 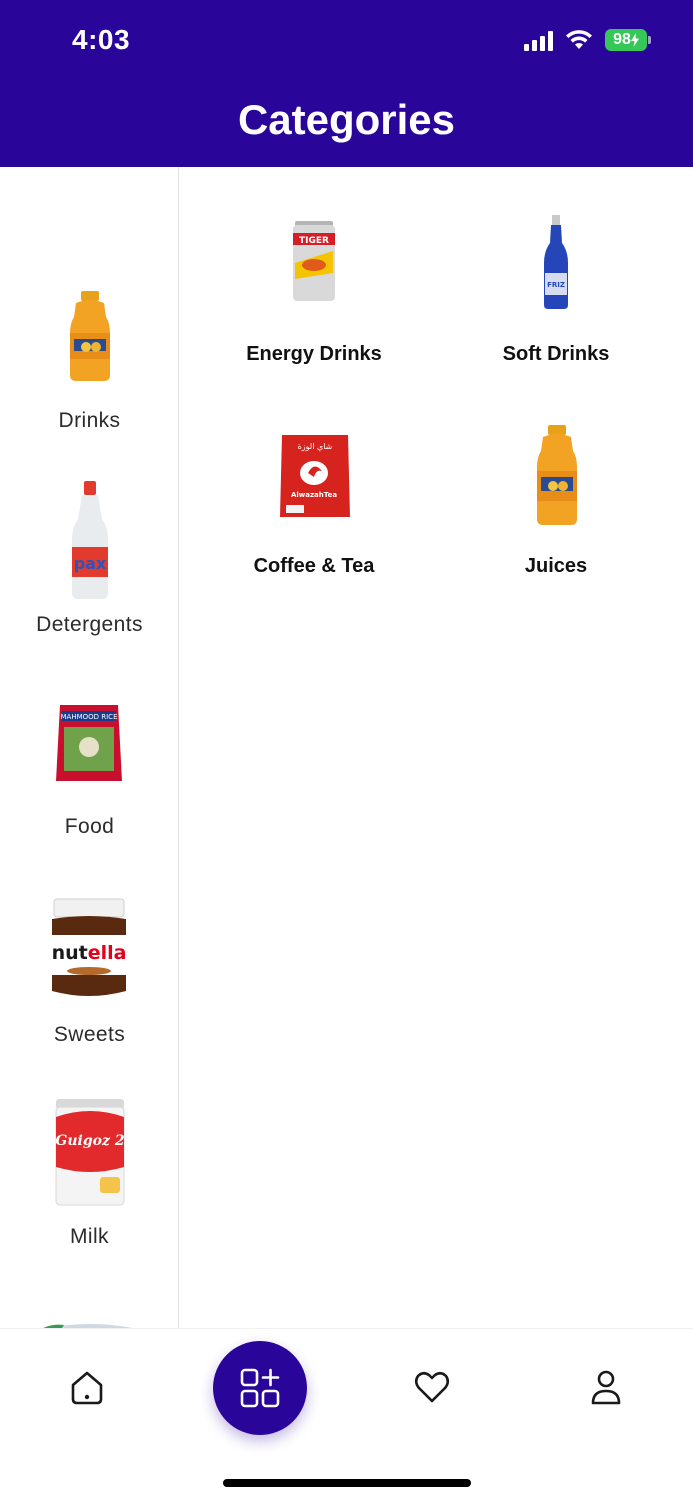 What do you see at coordinates (315, 446) in the screenshot?
I see `svg-text: شاي الوزة` at bounding box center [315, 446].